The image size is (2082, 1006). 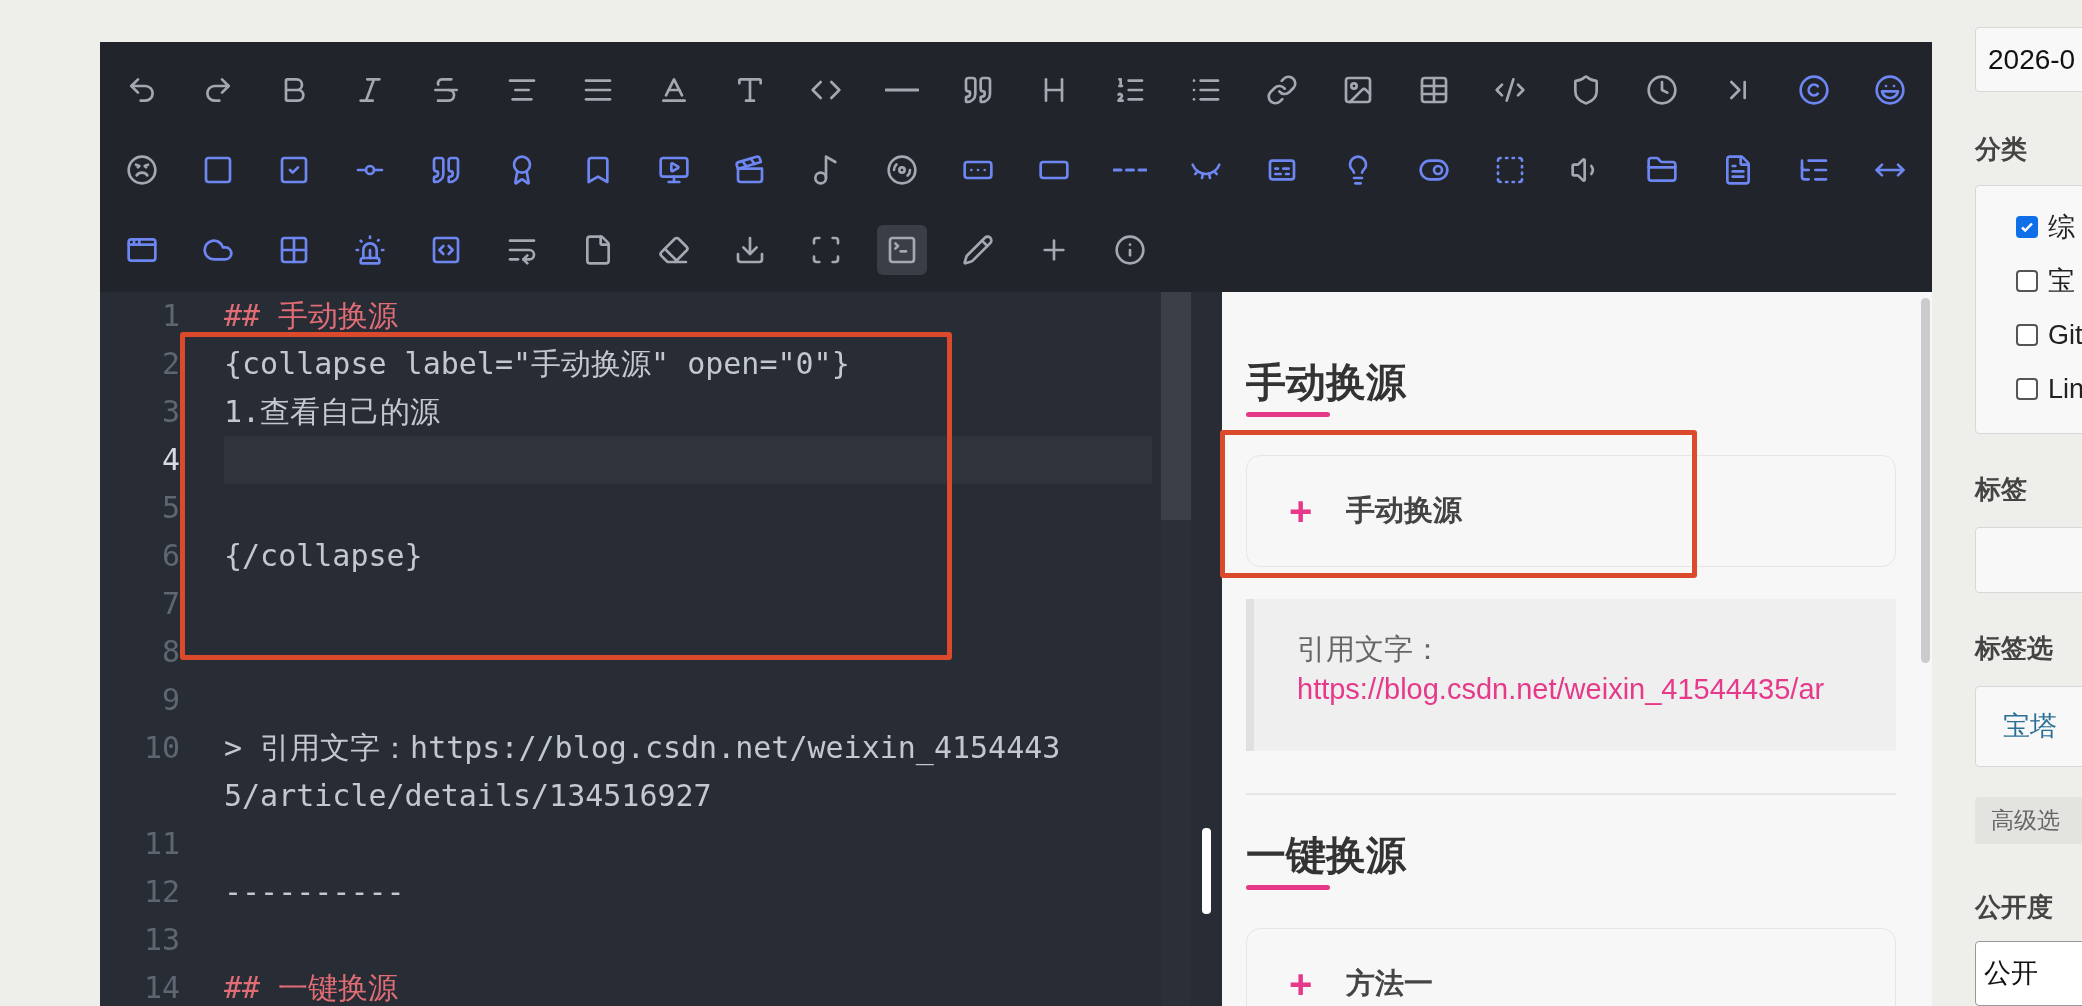 I want to click on line-number: 13, so click(x=161, y=940).